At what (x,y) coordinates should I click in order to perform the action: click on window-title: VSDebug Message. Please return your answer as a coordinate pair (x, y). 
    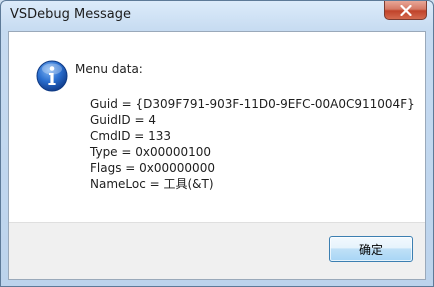
    Looking at the image, I should click on (71, 14).